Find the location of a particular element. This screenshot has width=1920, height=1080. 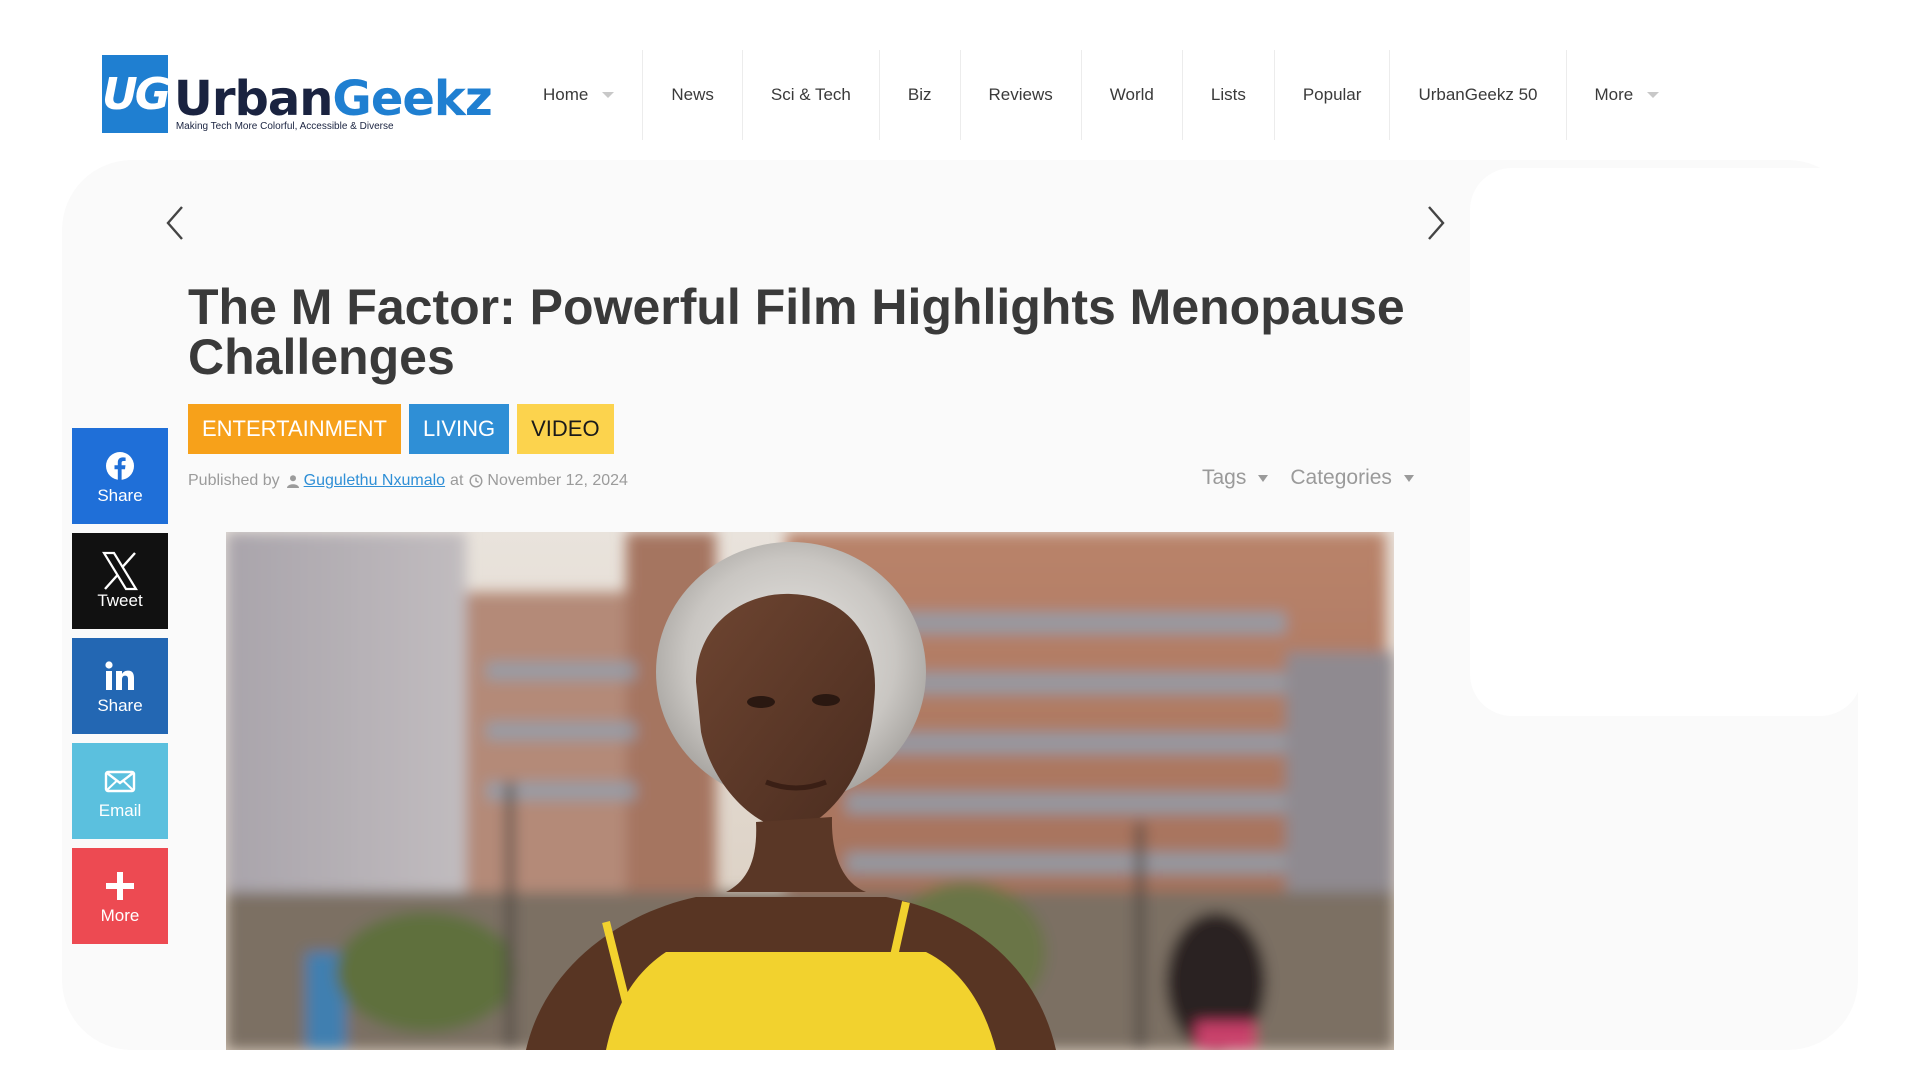

linkedin-share-button: Share is located at coordinates (120, 686).